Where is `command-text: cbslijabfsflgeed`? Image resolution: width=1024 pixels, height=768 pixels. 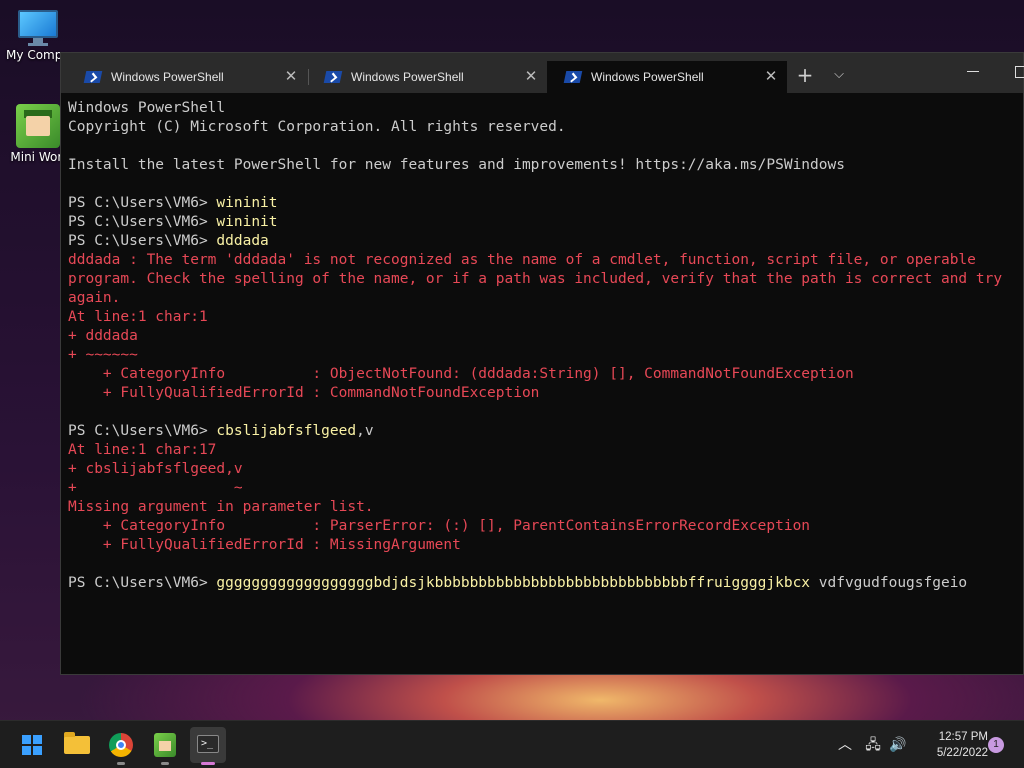
command-text: cbslijabfsflgeed is located at coordinates (286, 431).